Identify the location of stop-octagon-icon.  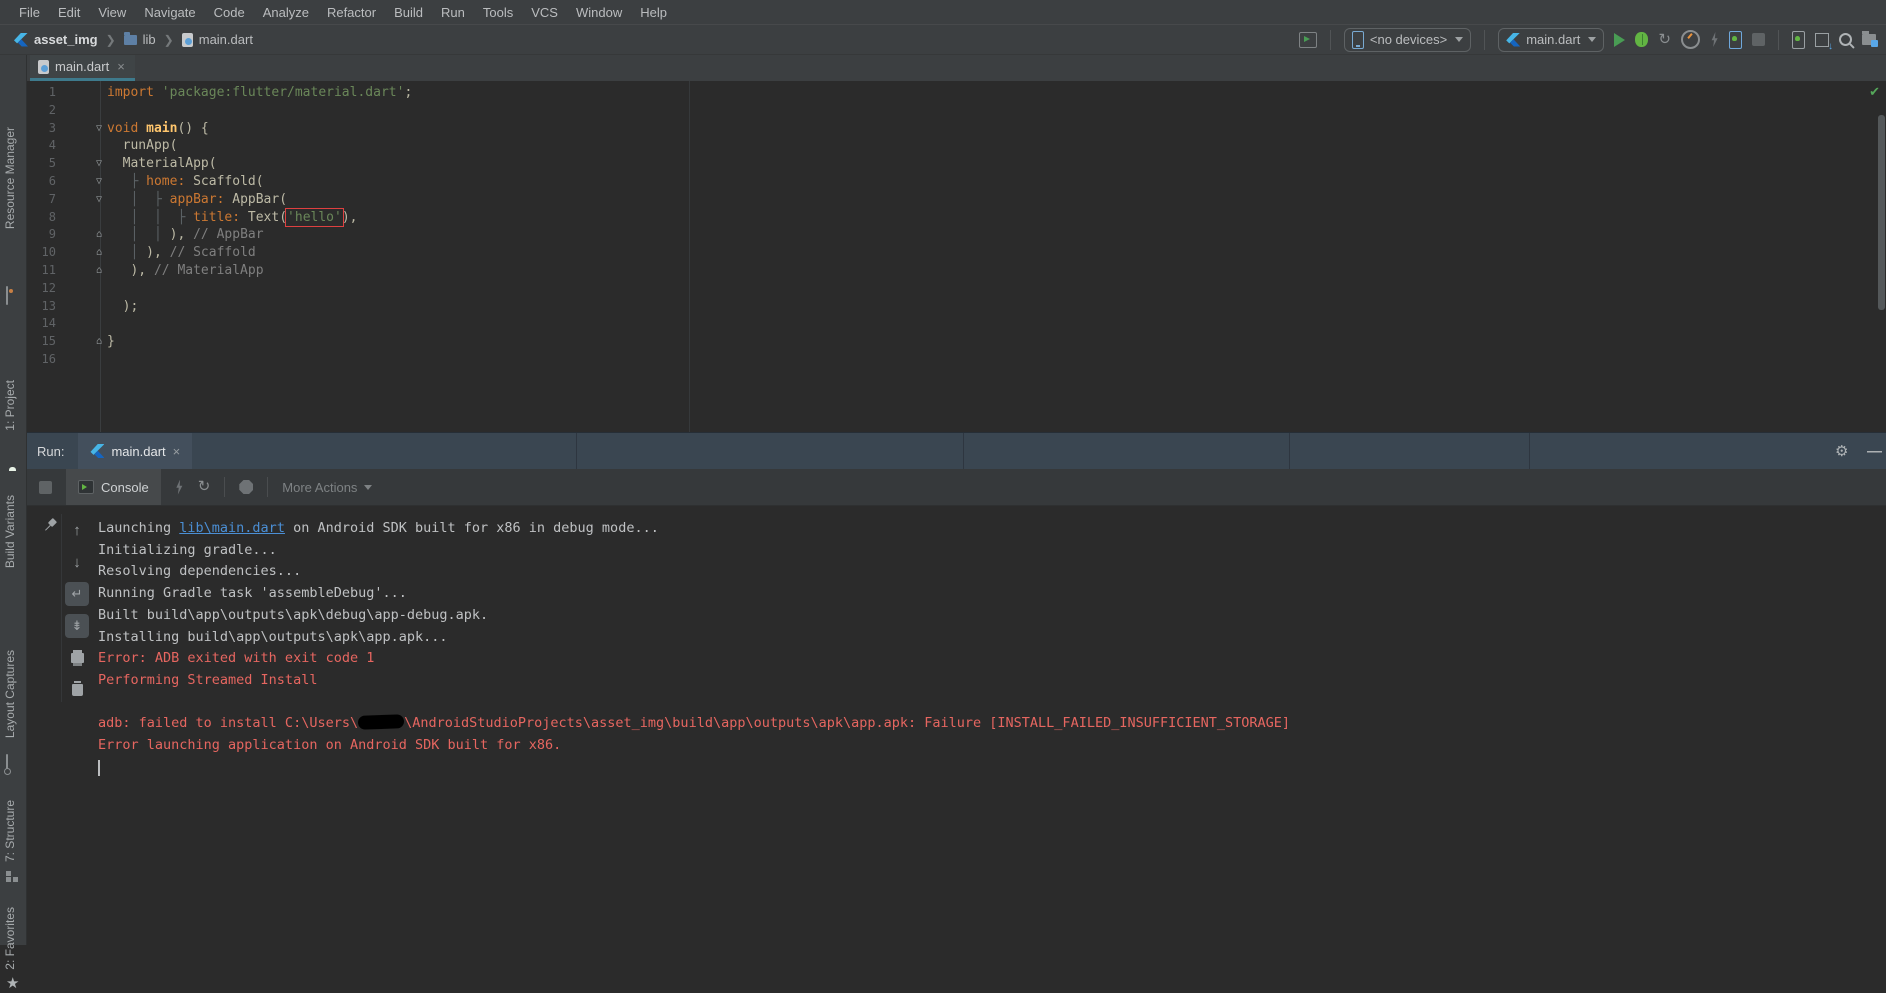
(246, 487).